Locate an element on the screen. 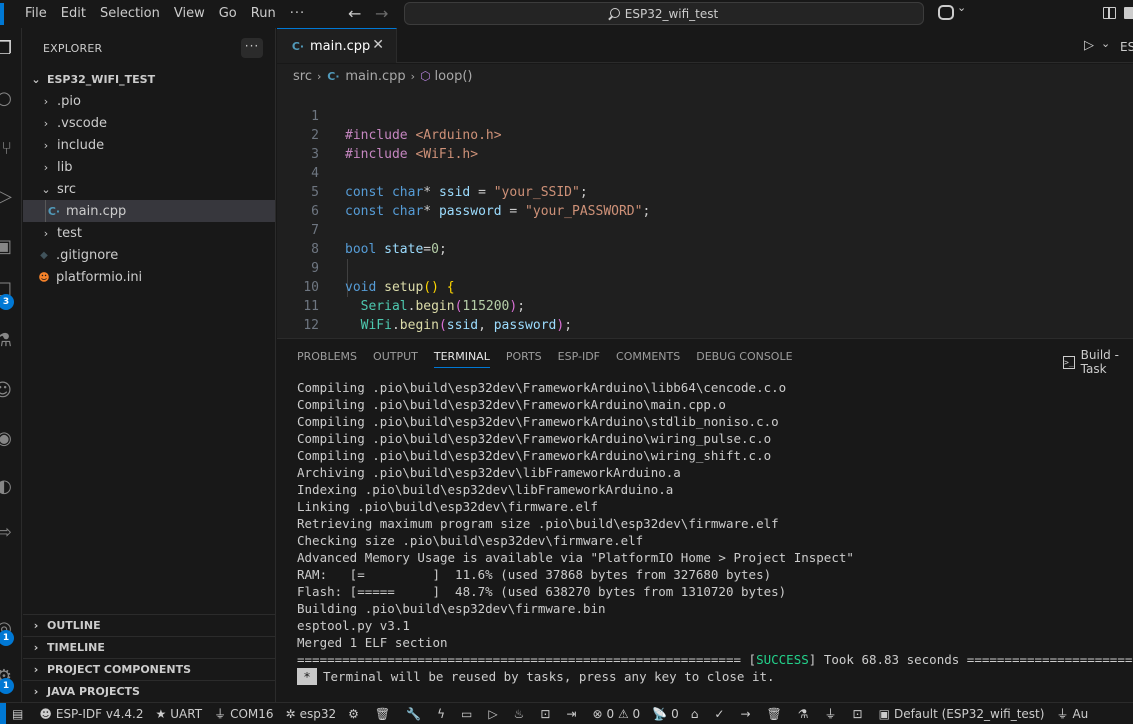  status-pio-test: ⚗ is located at coordinates (805, 713).